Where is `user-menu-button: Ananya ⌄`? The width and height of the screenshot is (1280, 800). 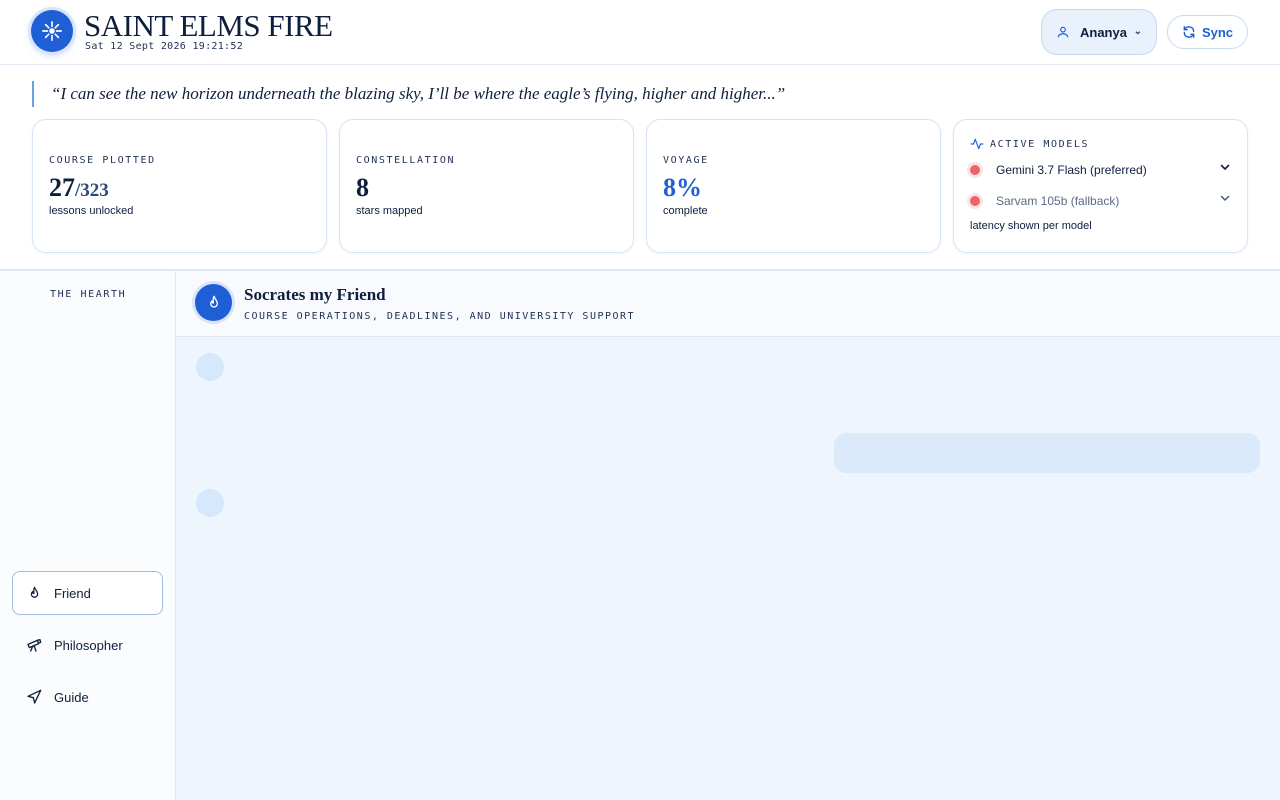
user-menu-button: Ananya ⌄ is located at coordinates (1099, 32).